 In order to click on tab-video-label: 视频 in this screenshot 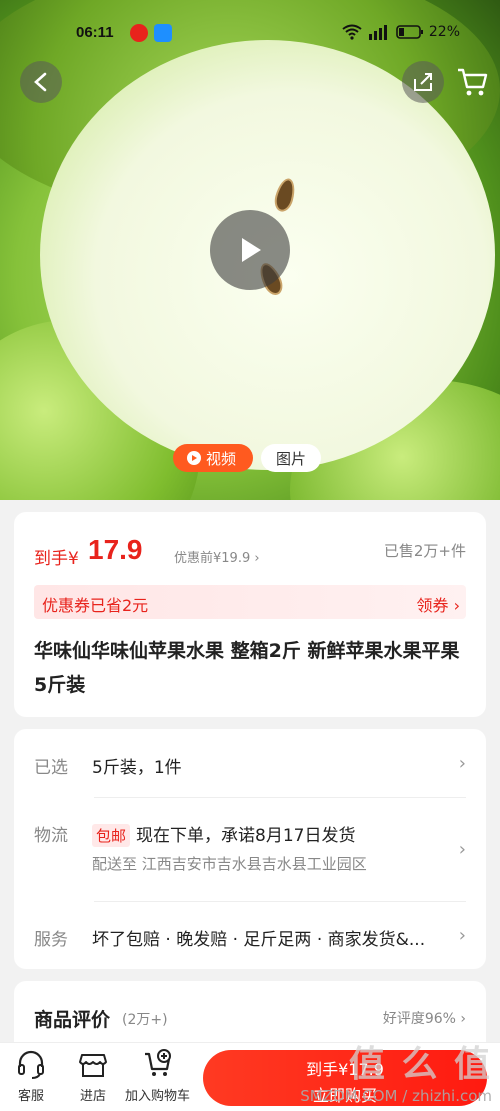, I will do `click(221, 458)`.